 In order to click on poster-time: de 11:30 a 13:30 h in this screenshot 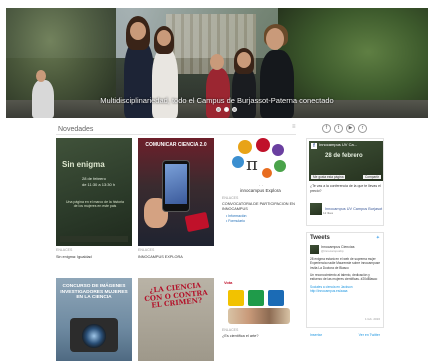, I will do `click(99, 184)`.